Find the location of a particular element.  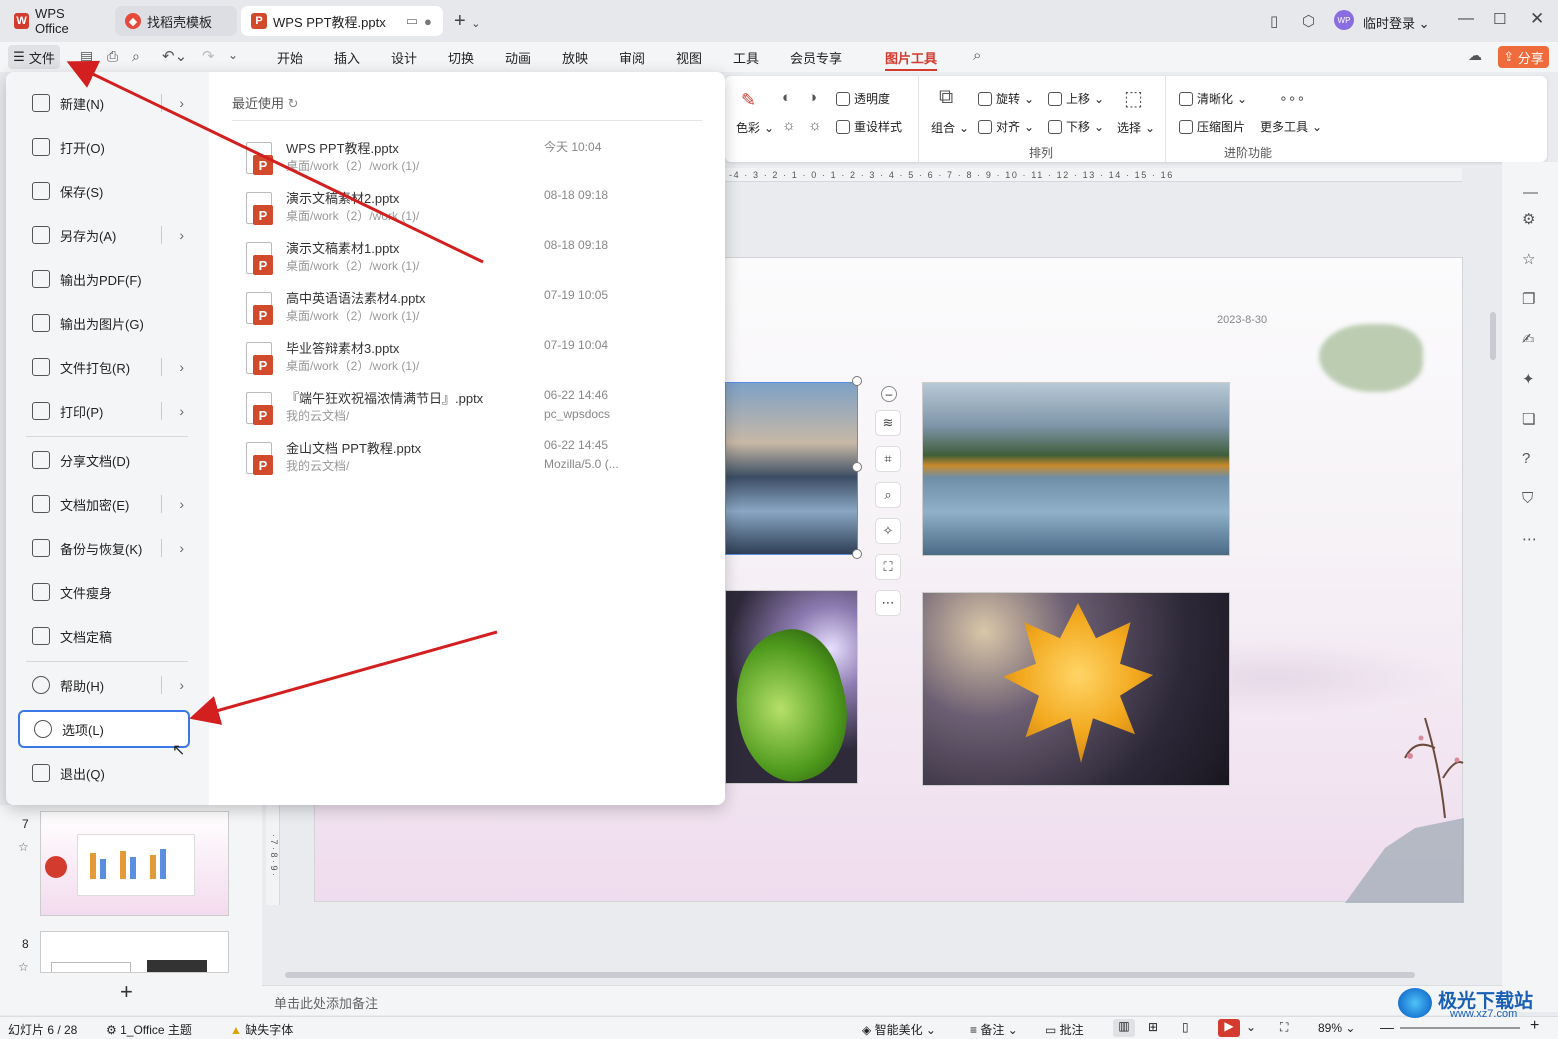

tab-wps-home: W WPS Office is located at coordinates (56, 21).